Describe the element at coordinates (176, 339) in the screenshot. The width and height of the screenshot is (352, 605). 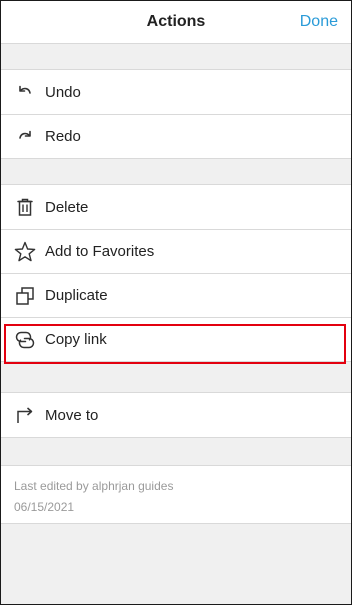
I see `copy-link-button: Copy link` at that location.